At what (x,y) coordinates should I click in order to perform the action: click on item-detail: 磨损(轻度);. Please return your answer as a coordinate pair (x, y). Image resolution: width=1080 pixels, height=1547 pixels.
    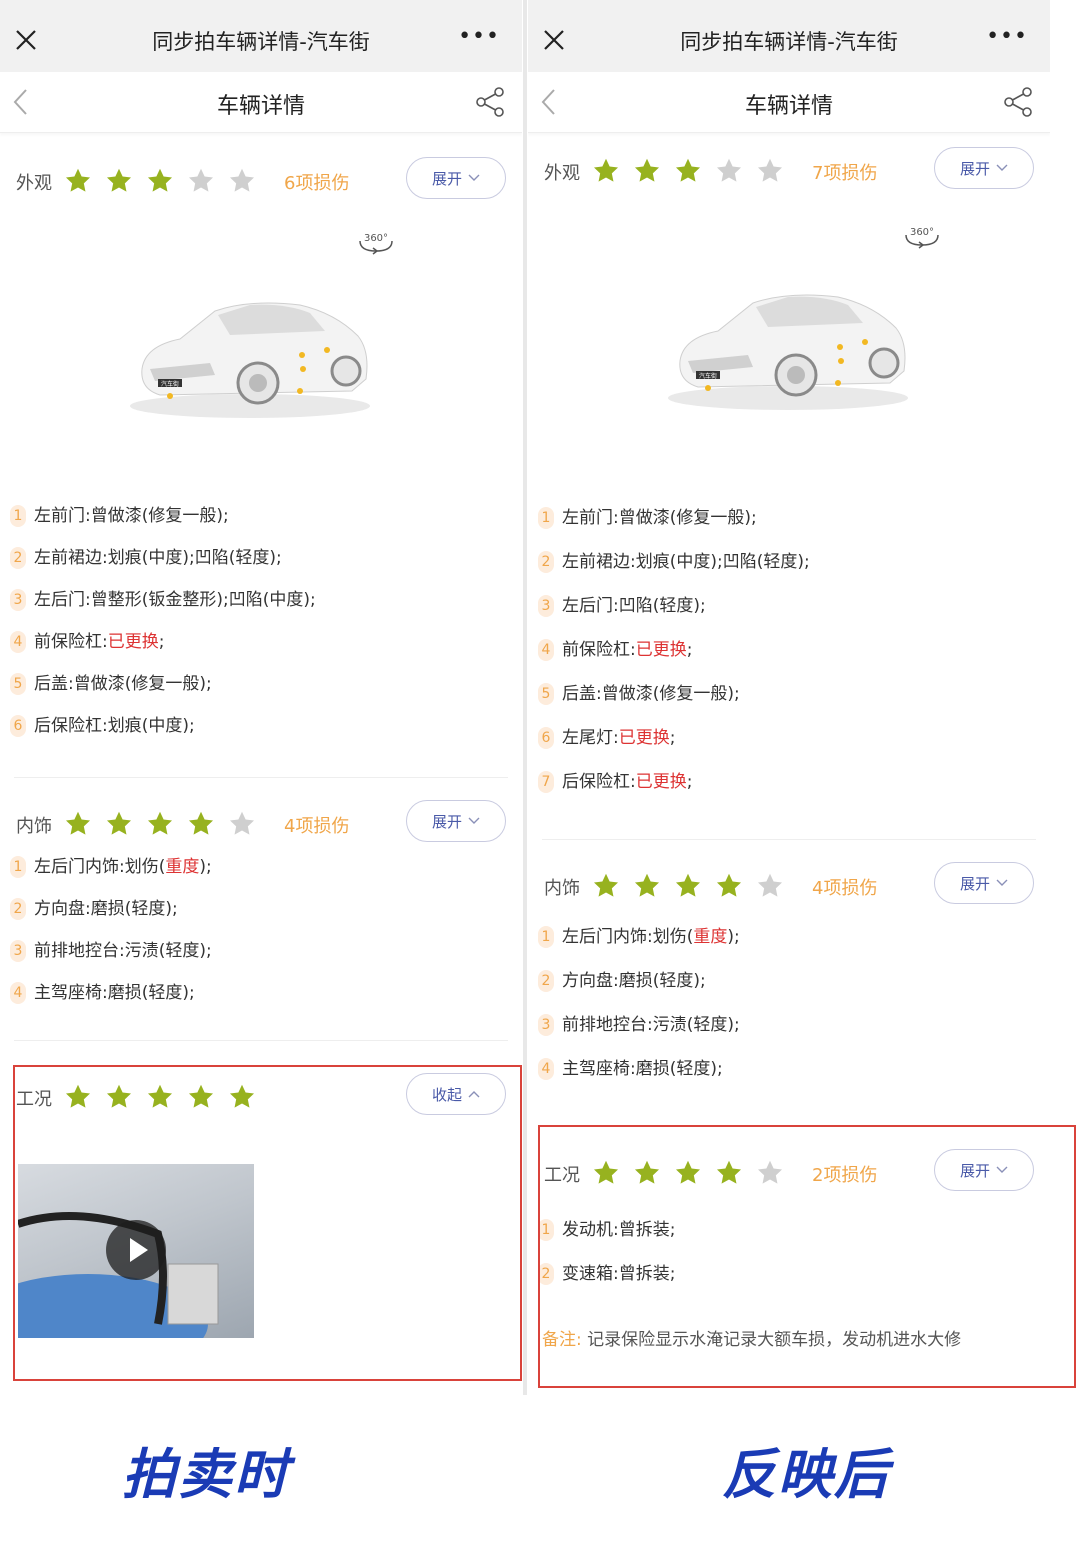
    Looking at the image, I should click on (679, 1069).